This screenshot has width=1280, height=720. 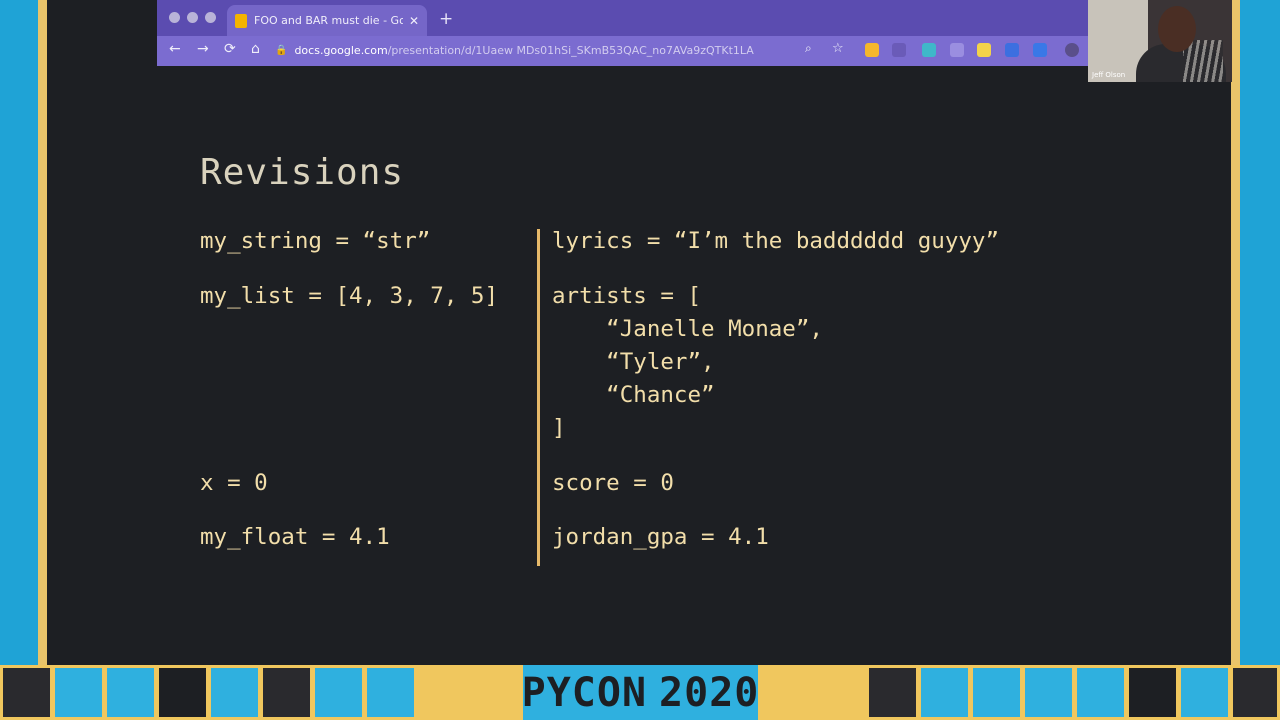 I want to click on forward-icon: →, so click(x=203, y=49).